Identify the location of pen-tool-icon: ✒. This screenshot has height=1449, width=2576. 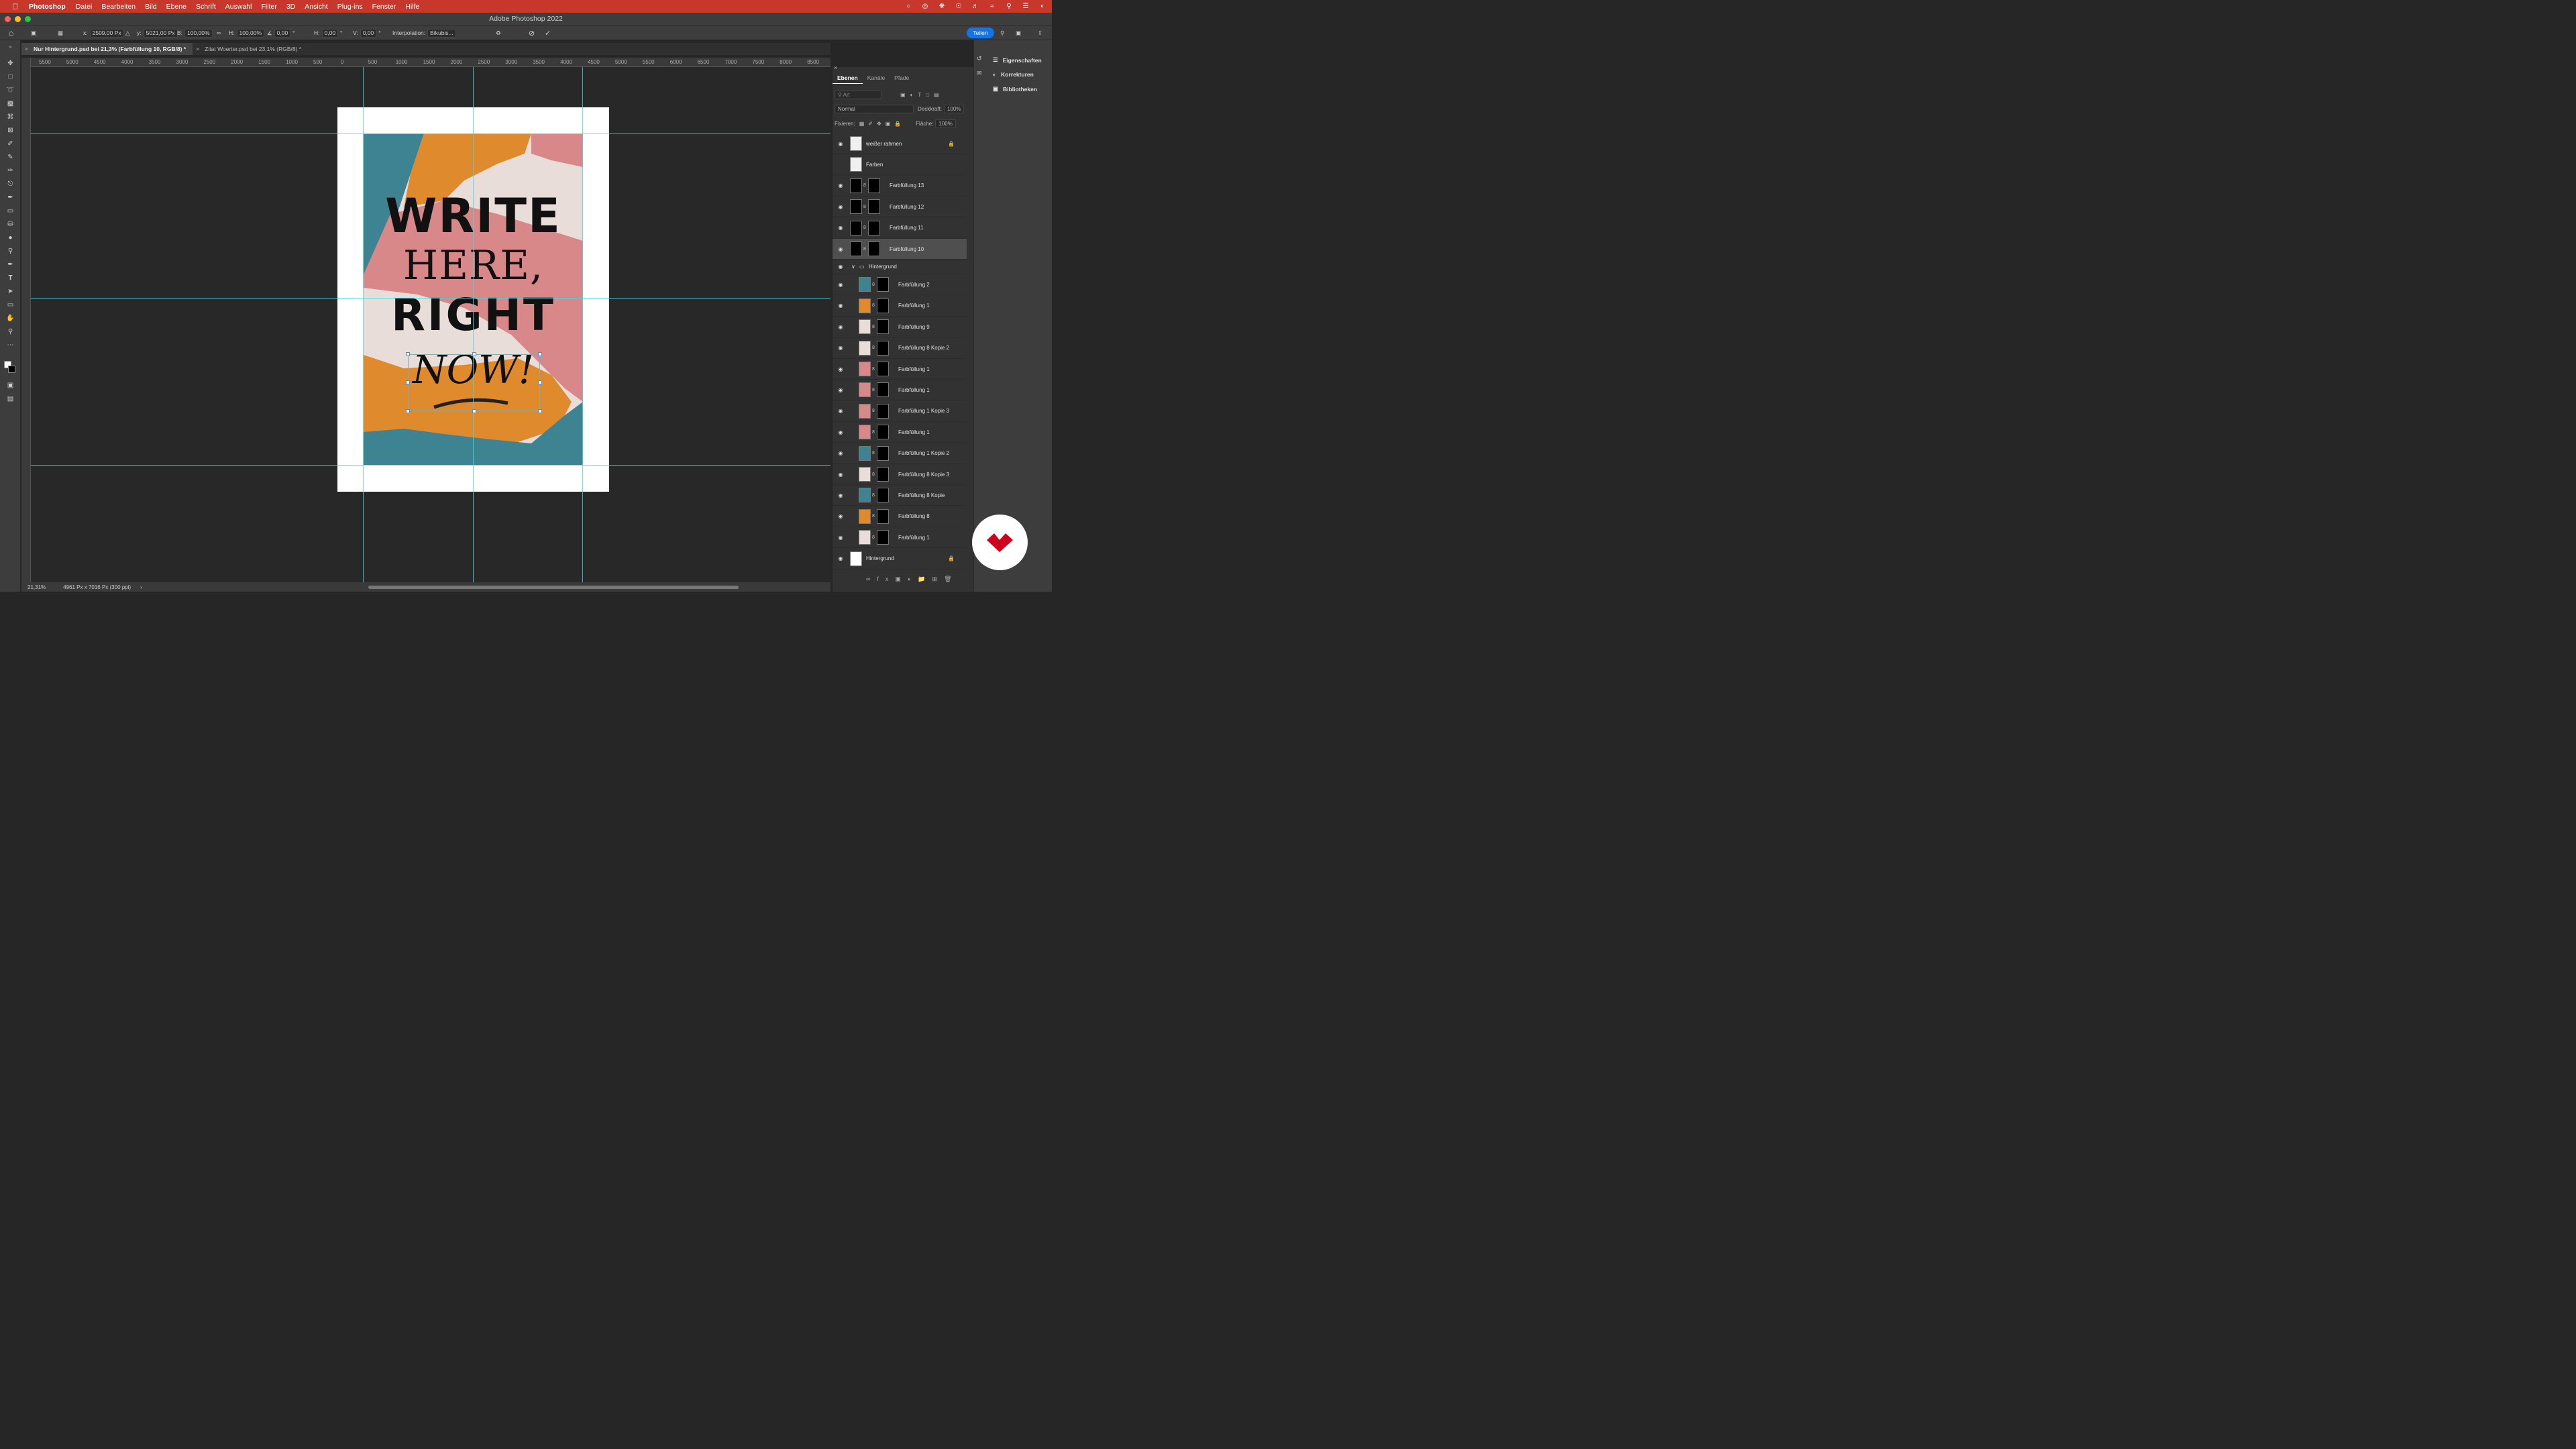
(10, 264).